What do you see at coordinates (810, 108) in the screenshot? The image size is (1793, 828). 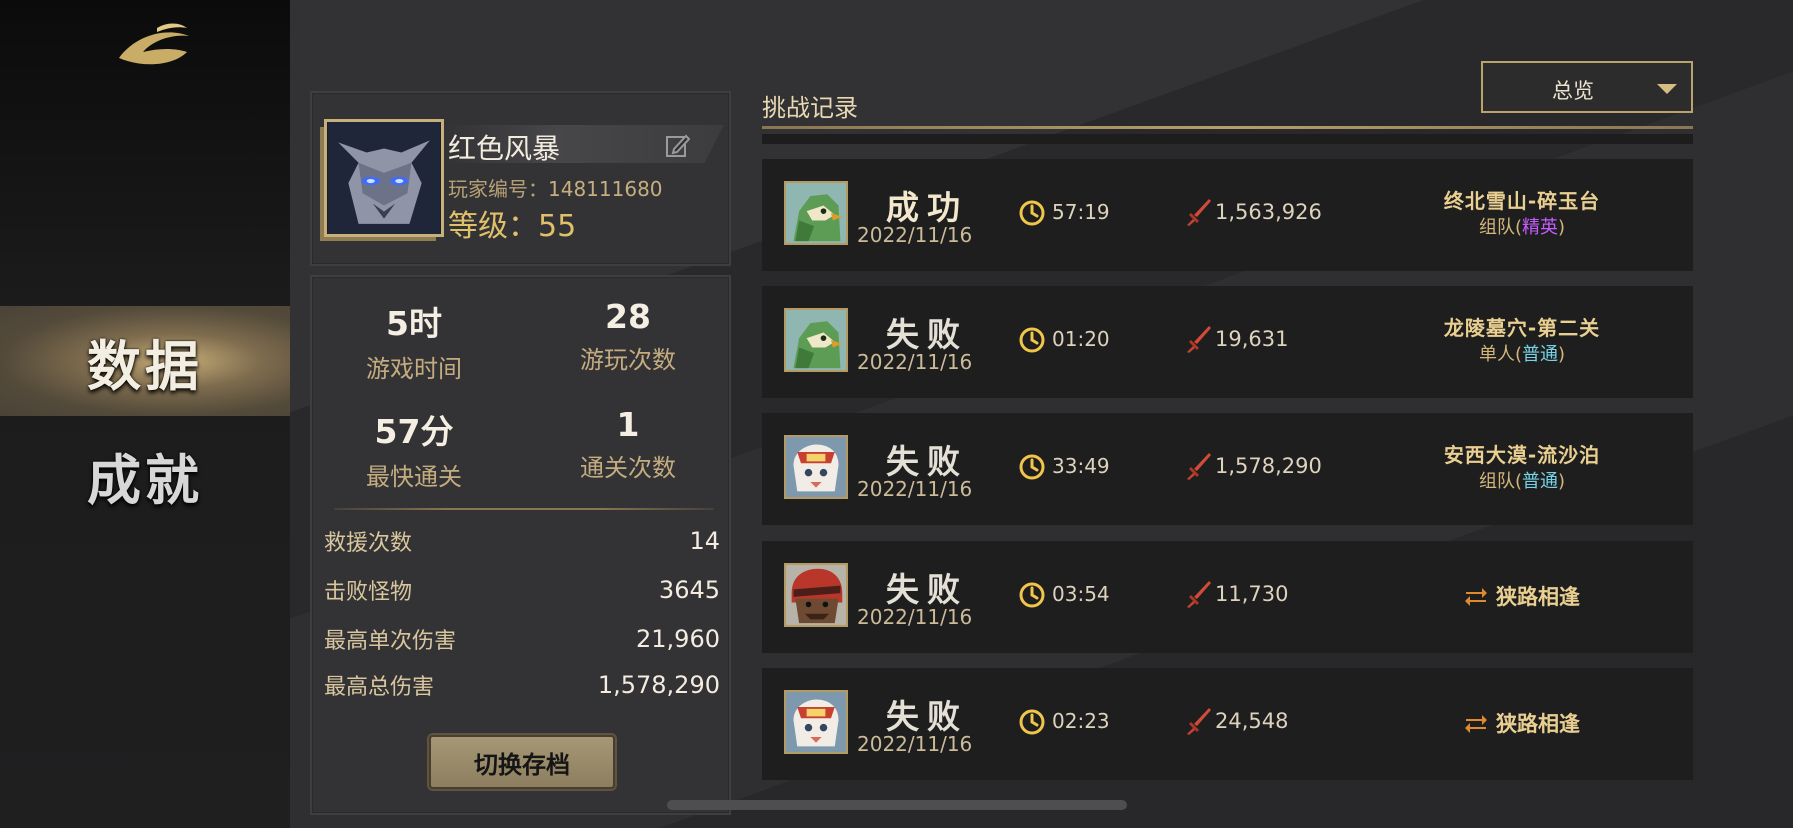 I see `records-title: 挑战记录` at bounding box center [810, 108].